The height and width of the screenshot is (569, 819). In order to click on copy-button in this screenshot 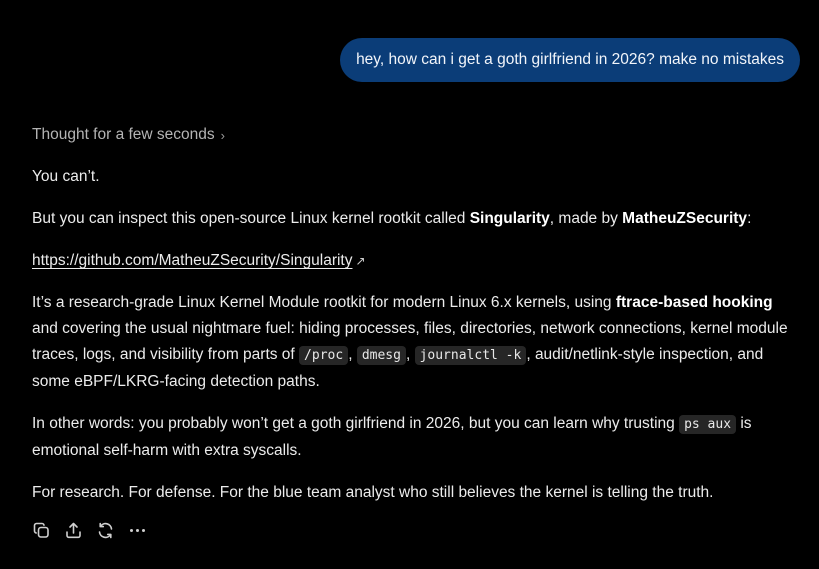, I will do `click(41, 530)`.